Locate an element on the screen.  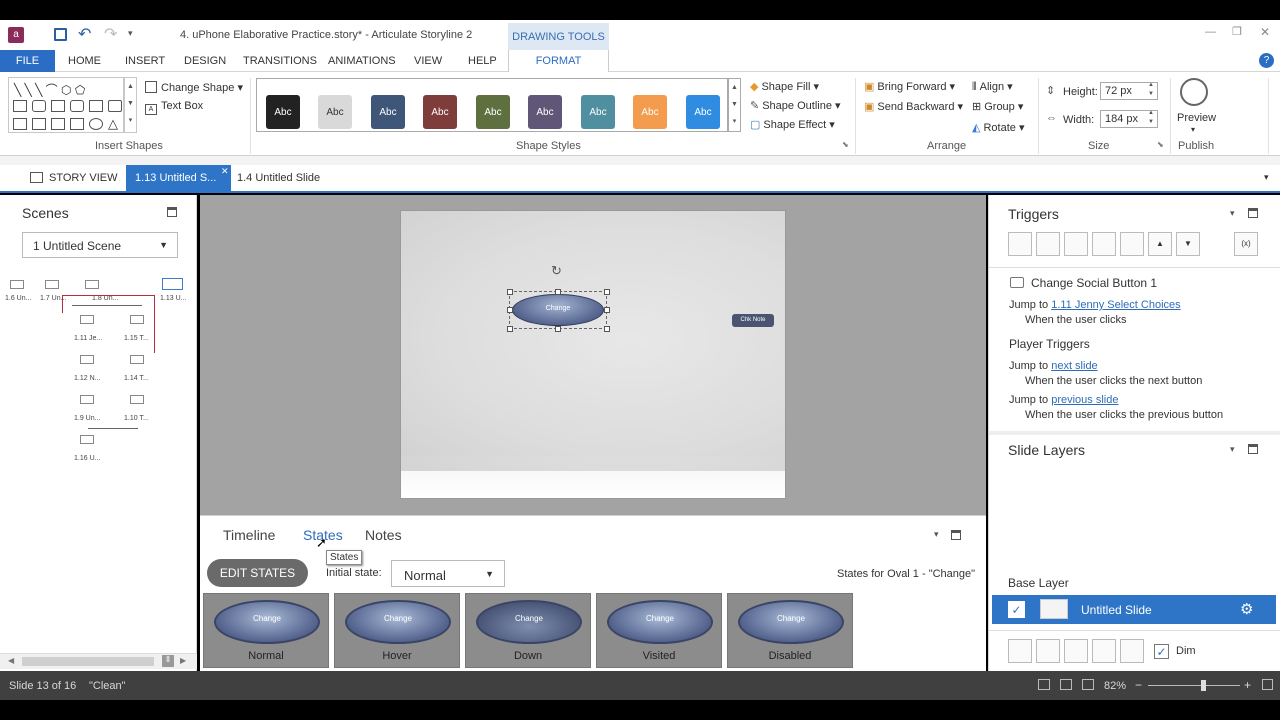
rect4-shape-icon is located at coordinates (58, 124).